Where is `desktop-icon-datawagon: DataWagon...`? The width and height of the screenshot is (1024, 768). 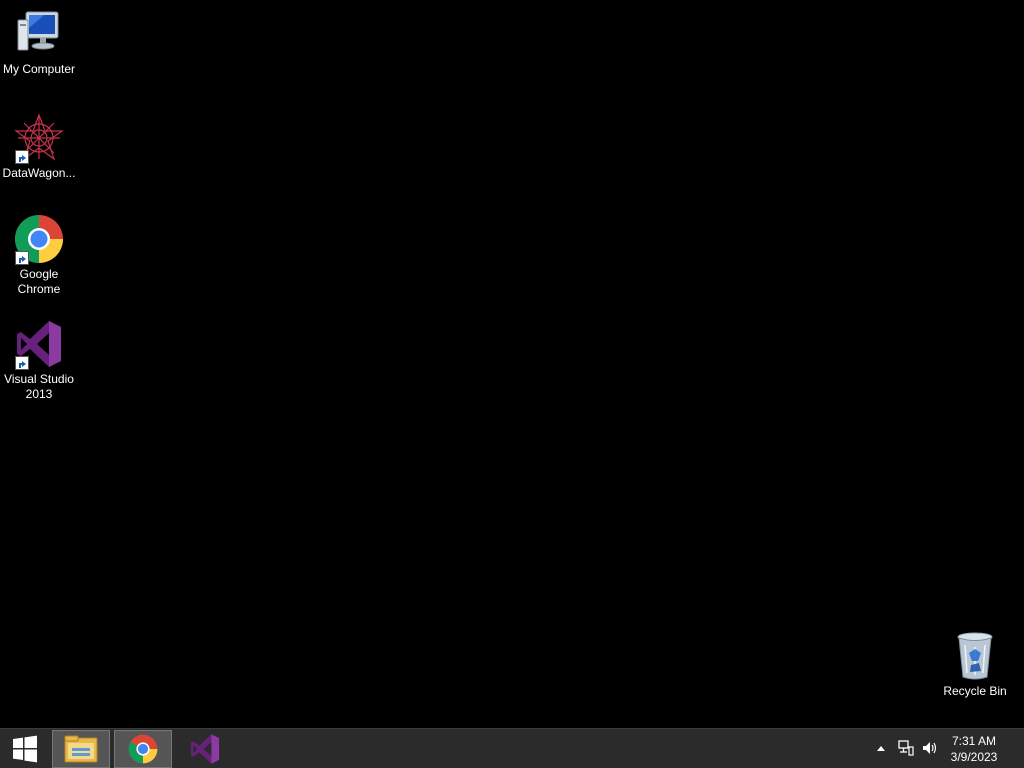
desktop-icon-datawagon: DataWagon... is located at coordinates (39, 146).